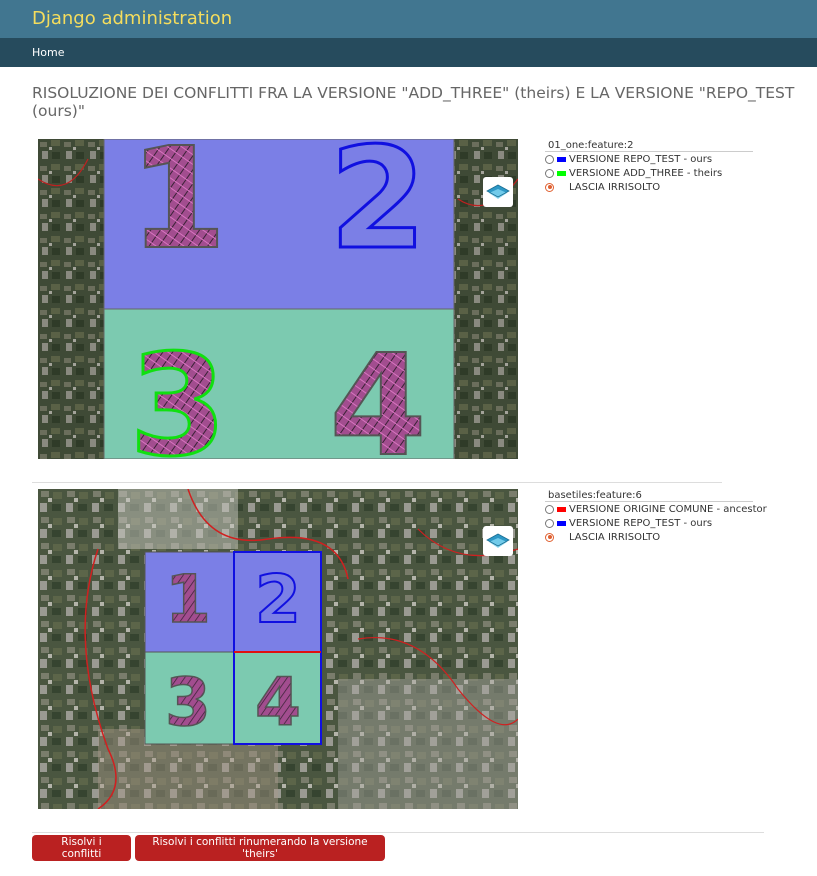 This screenshot has height=876, width=817. Describe the element at coordinates (591, 145) in the screenshot. I see `conflict-feature-title: 01_one:feature:2` at that location.